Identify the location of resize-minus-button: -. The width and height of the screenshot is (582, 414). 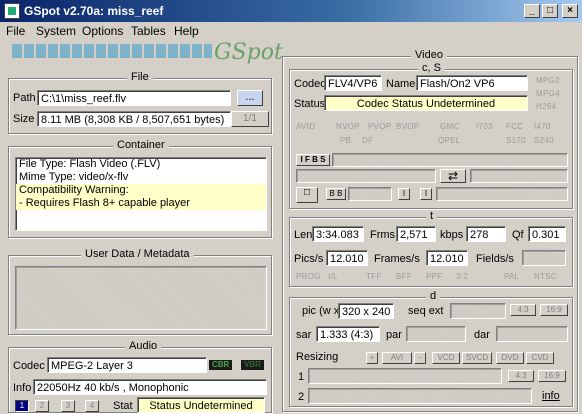
(420, 358).